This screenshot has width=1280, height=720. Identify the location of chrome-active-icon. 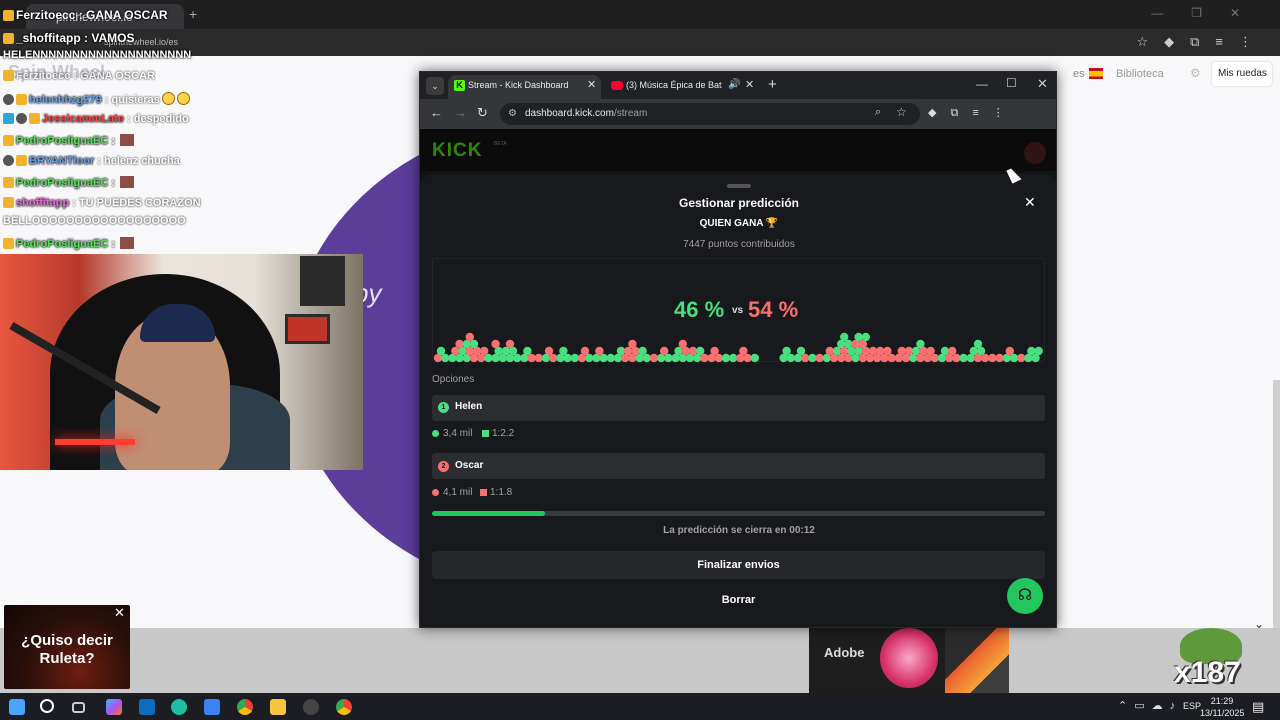
(344, 707).